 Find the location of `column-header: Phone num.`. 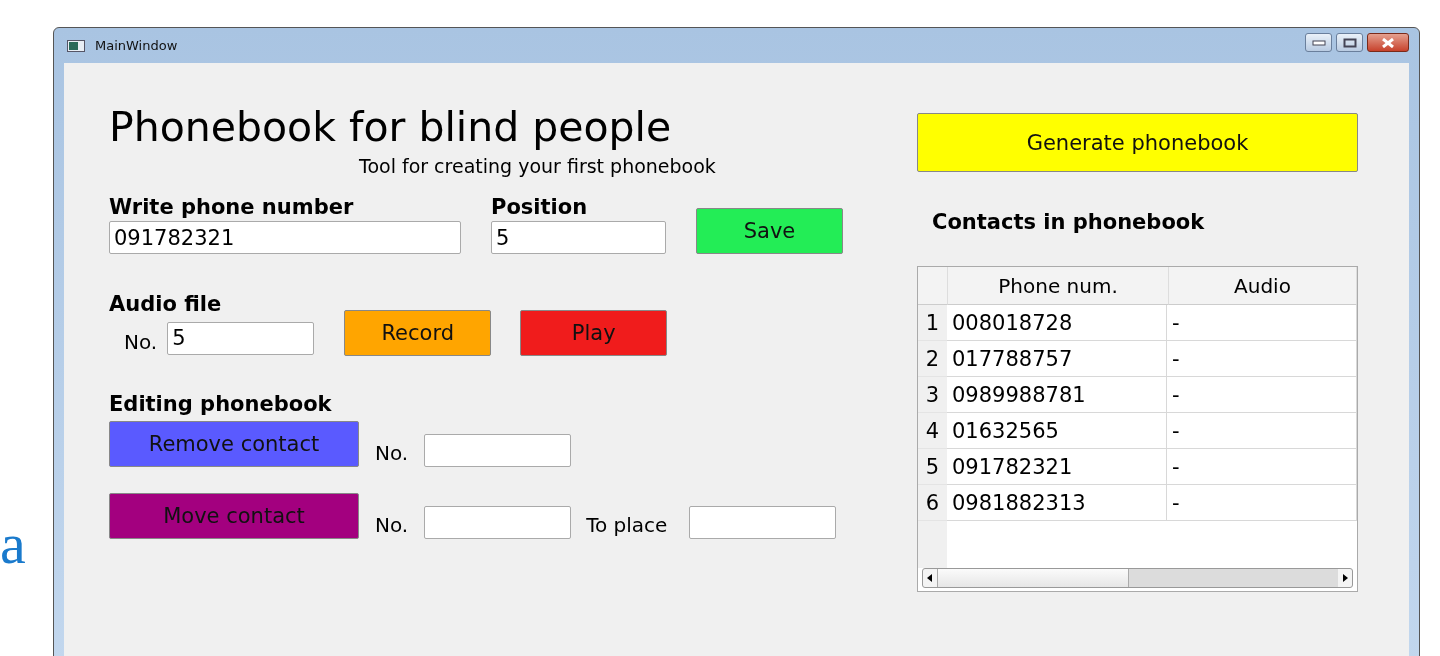

column-header: Phone num. is located at coordinates (1058, 286).